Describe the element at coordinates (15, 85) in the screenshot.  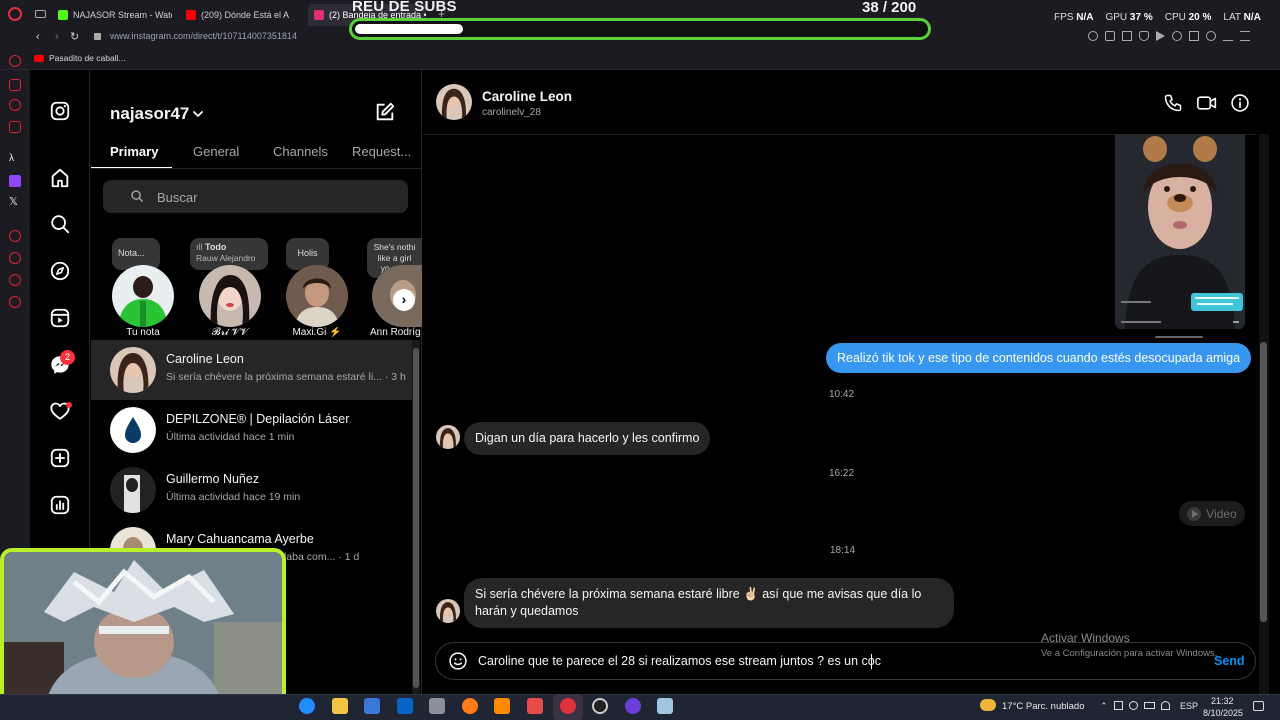
I see `sidebar-aria-icon` at that location.